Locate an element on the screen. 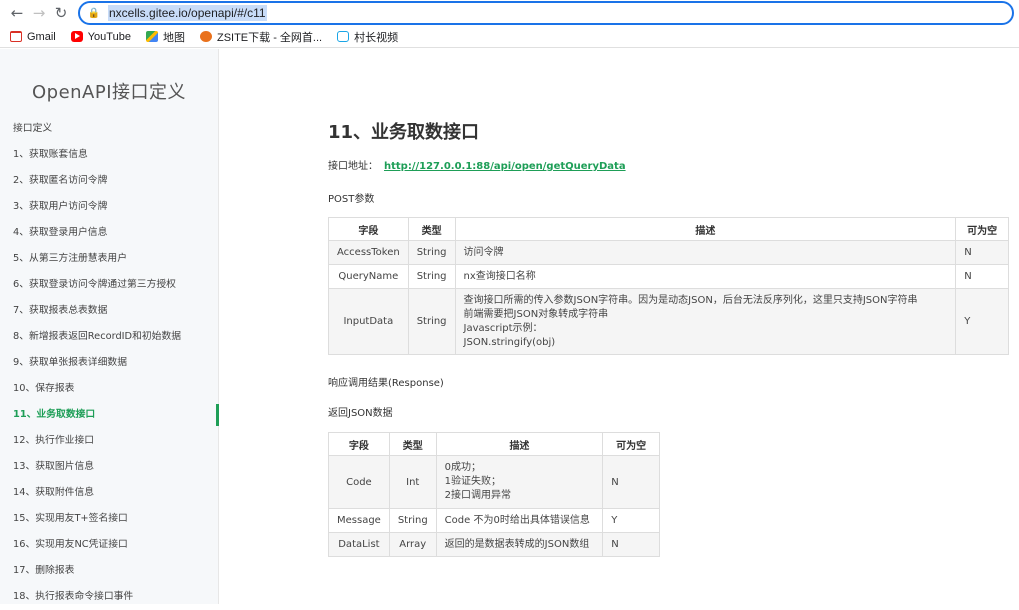  cell-desc: 返回的是数据表转成的JSON数组 is located at coordinates (519, 544).